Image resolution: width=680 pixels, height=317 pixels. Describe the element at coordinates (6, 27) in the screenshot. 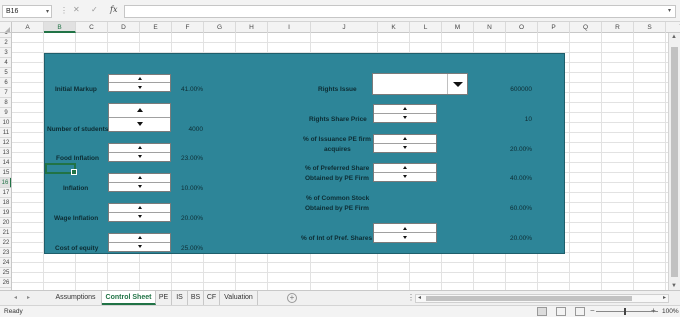

I see `select-all-button` at that location.